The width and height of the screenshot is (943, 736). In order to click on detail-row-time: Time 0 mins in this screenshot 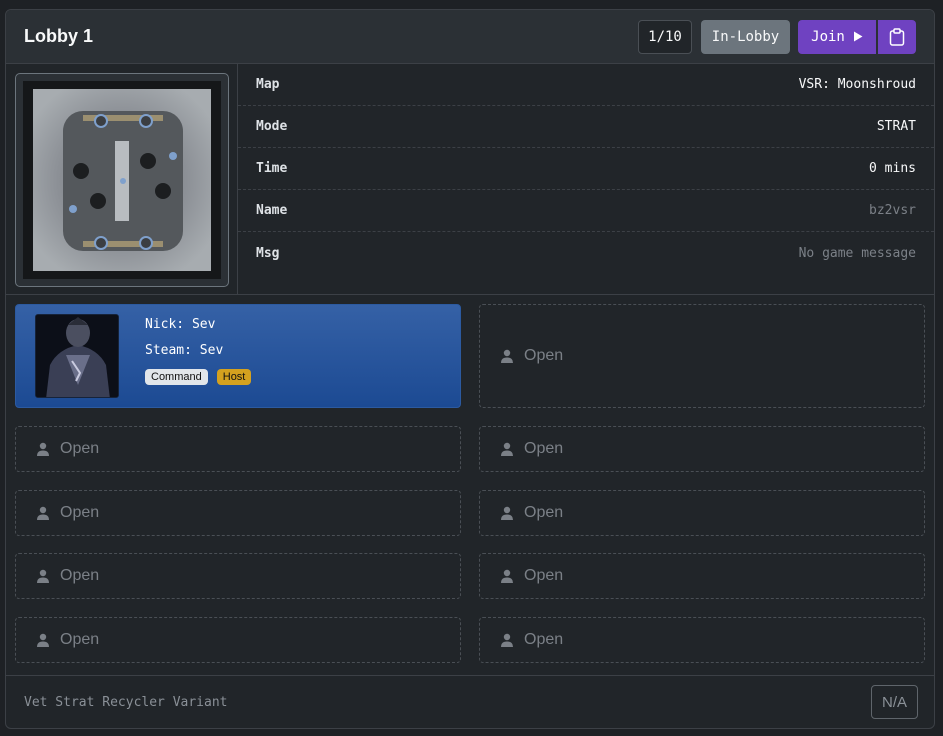, I will do `click(586, 169)`.